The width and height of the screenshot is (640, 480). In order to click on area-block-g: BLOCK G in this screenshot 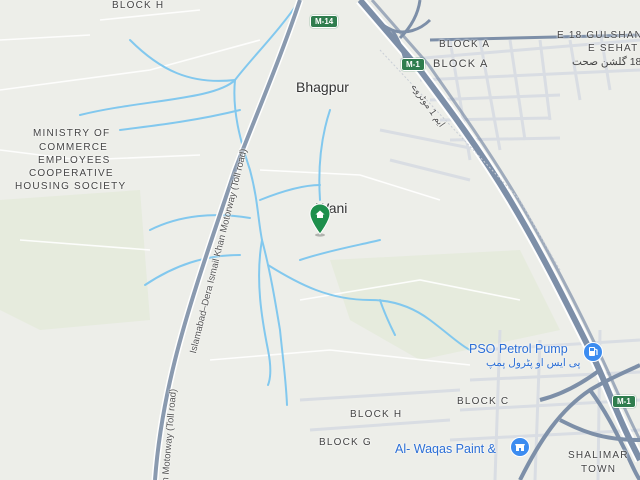, I will do `click(345, 442)`.